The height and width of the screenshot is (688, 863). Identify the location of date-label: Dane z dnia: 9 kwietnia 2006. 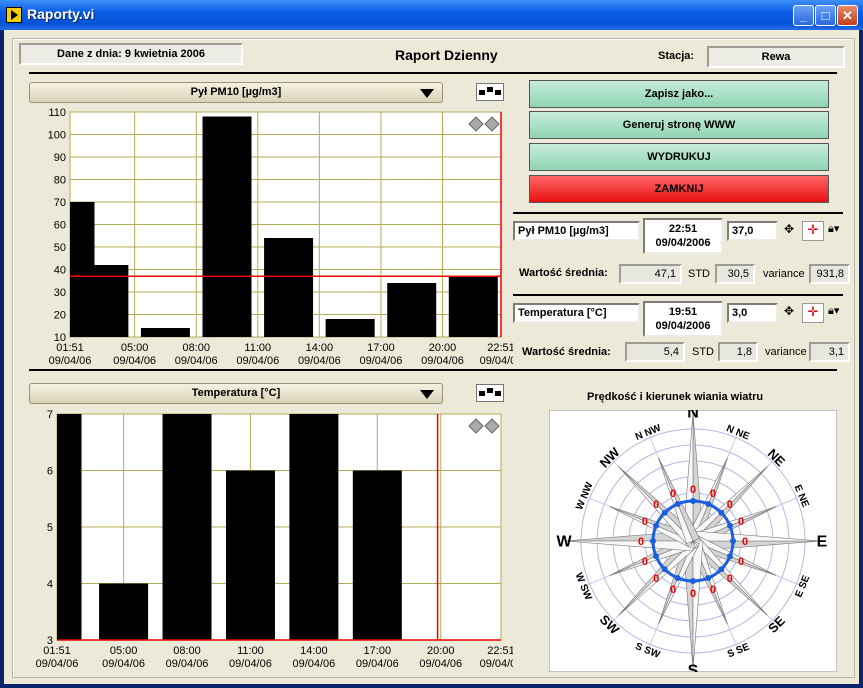
(131, 54).